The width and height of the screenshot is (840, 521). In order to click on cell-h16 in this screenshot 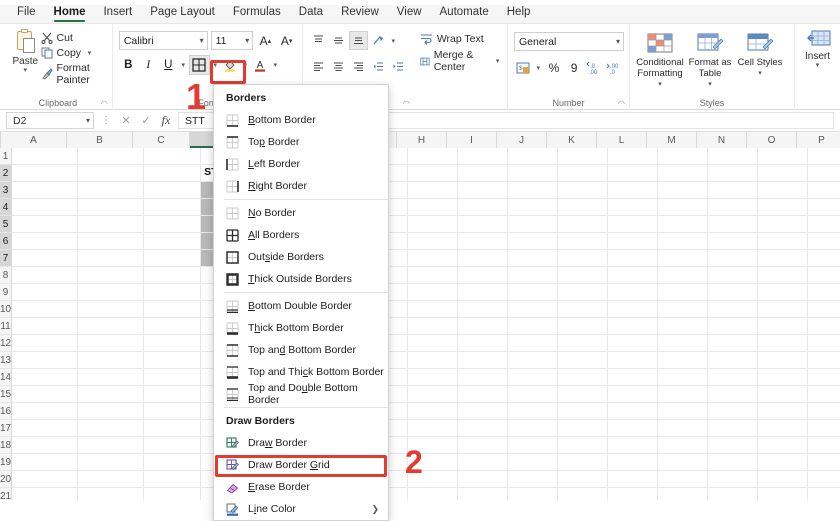, I will do `click(433, 411)`.